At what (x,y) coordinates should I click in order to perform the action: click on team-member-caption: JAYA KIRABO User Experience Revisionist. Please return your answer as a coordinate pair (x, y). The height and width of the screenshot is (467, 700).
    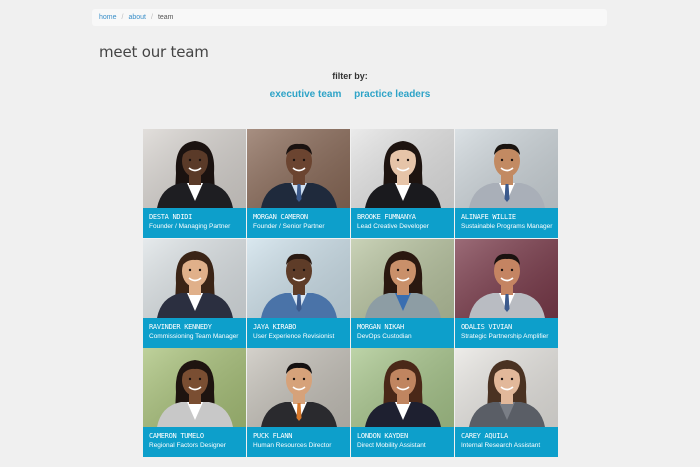
    Looking at the image, I should click on (298, 332).